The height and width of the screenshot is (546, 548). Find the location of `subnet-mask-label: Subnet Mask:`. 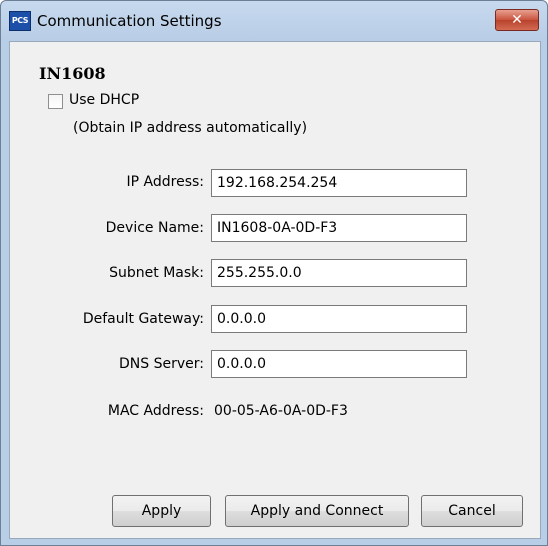

subnet-mask-label: Subnet Mask: is located at coordinates (156, 273).